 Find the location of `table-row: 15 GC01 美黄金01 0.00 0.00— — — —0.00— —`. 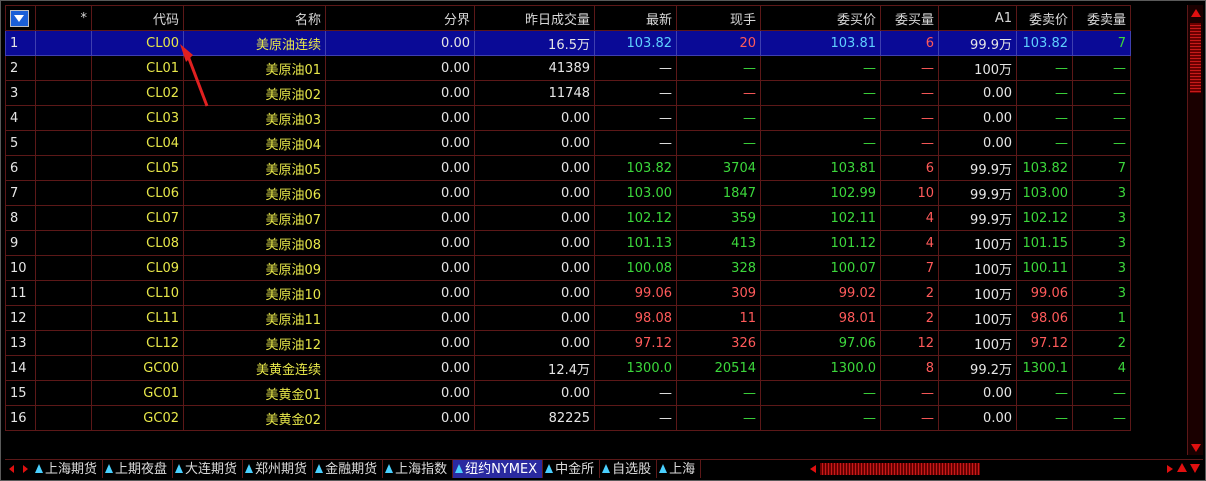

table-row: 15 GC01 美黄金01 0.00 0.00— — — —0.00— — is located at coordinates (568, 393).